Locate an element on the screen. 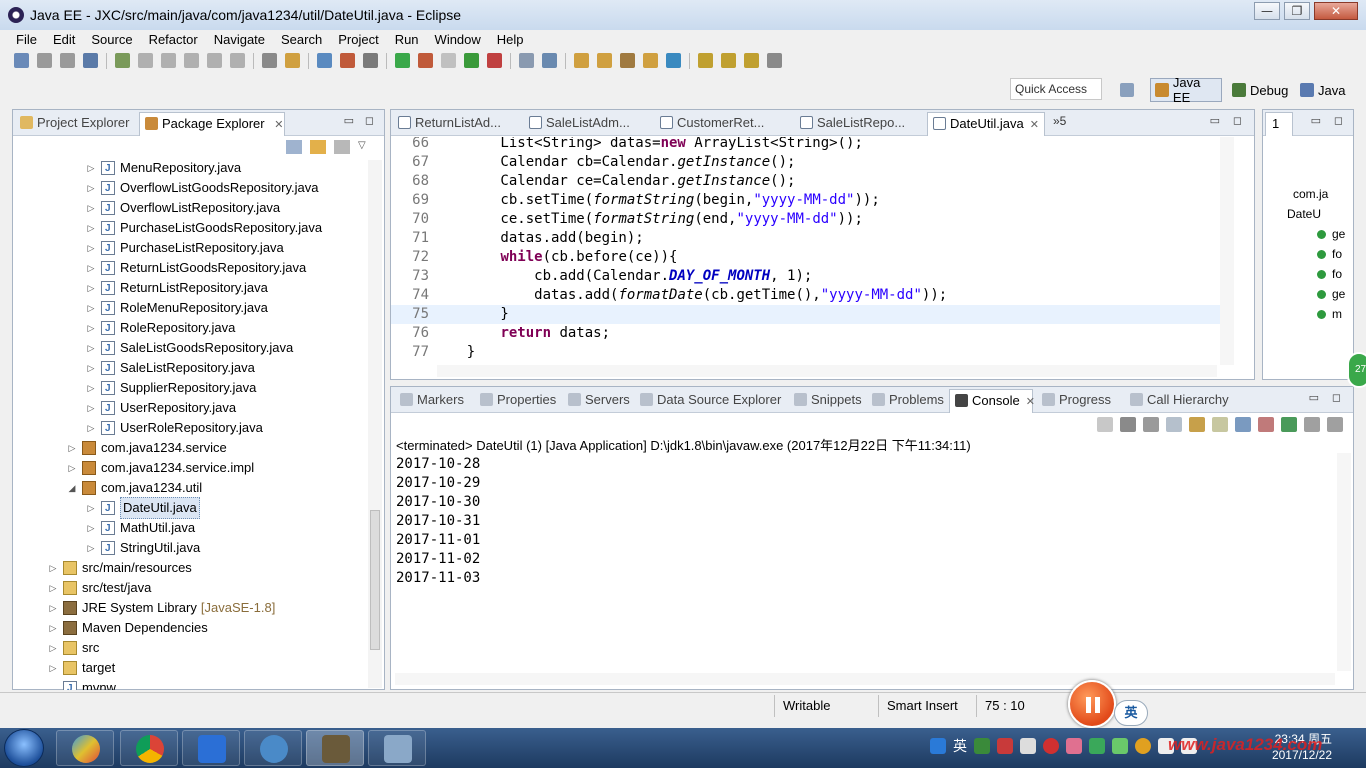 This screenshot has height=768, width=1366. console-tab-console: Console ✕ is located at coordinates (992, 401).